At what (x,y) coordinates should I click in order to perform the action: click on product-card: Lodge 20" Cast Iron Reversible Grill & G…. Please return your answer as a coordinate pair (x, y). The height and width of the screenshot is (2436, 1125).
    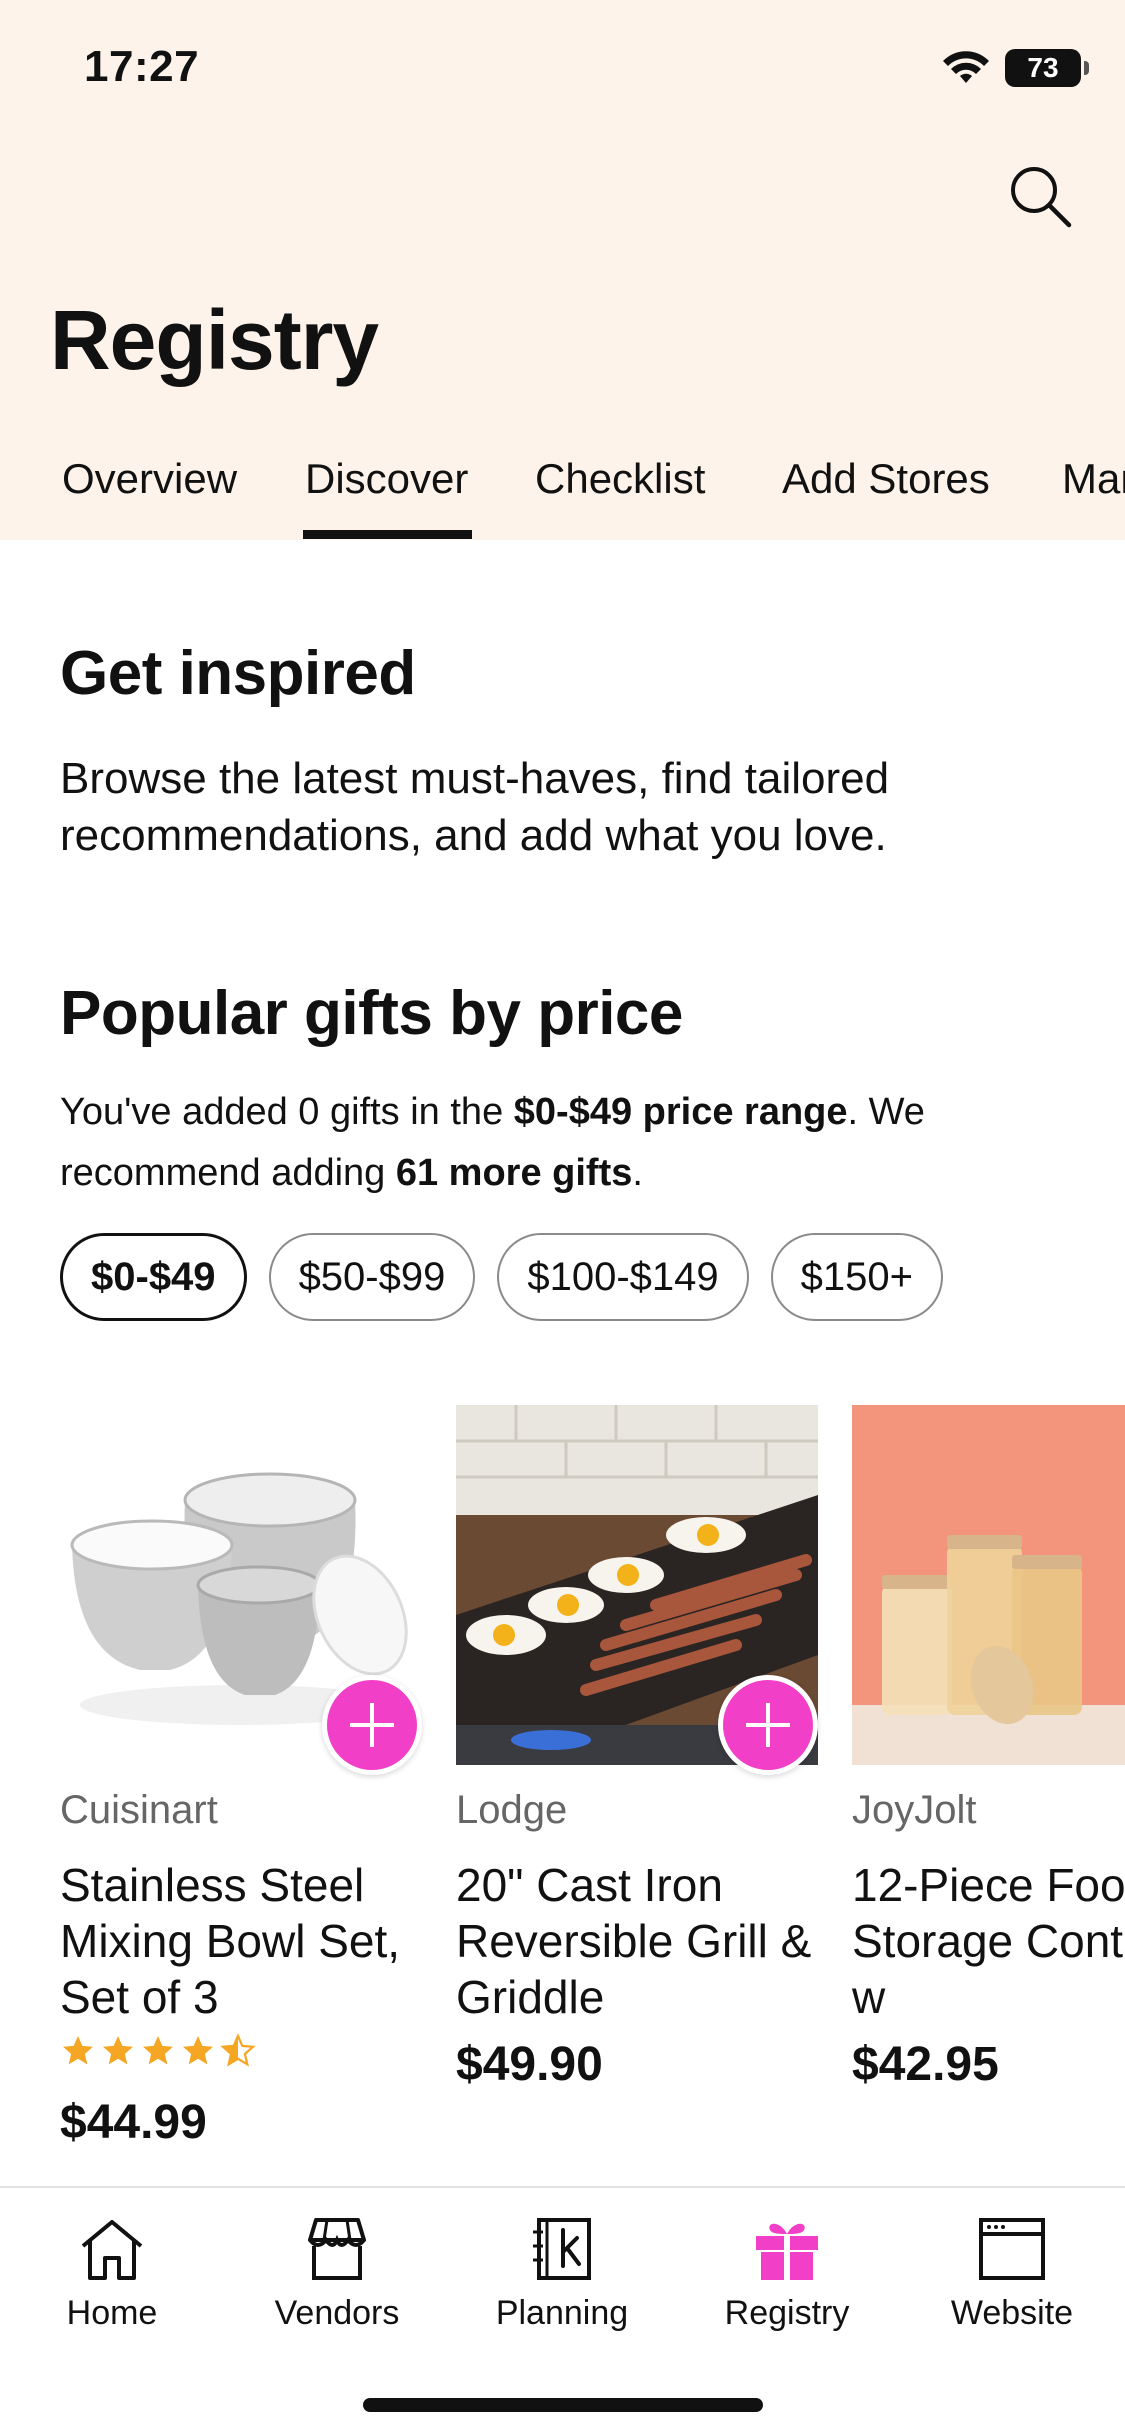
    Looking at the image, I should click on (637, 1748).